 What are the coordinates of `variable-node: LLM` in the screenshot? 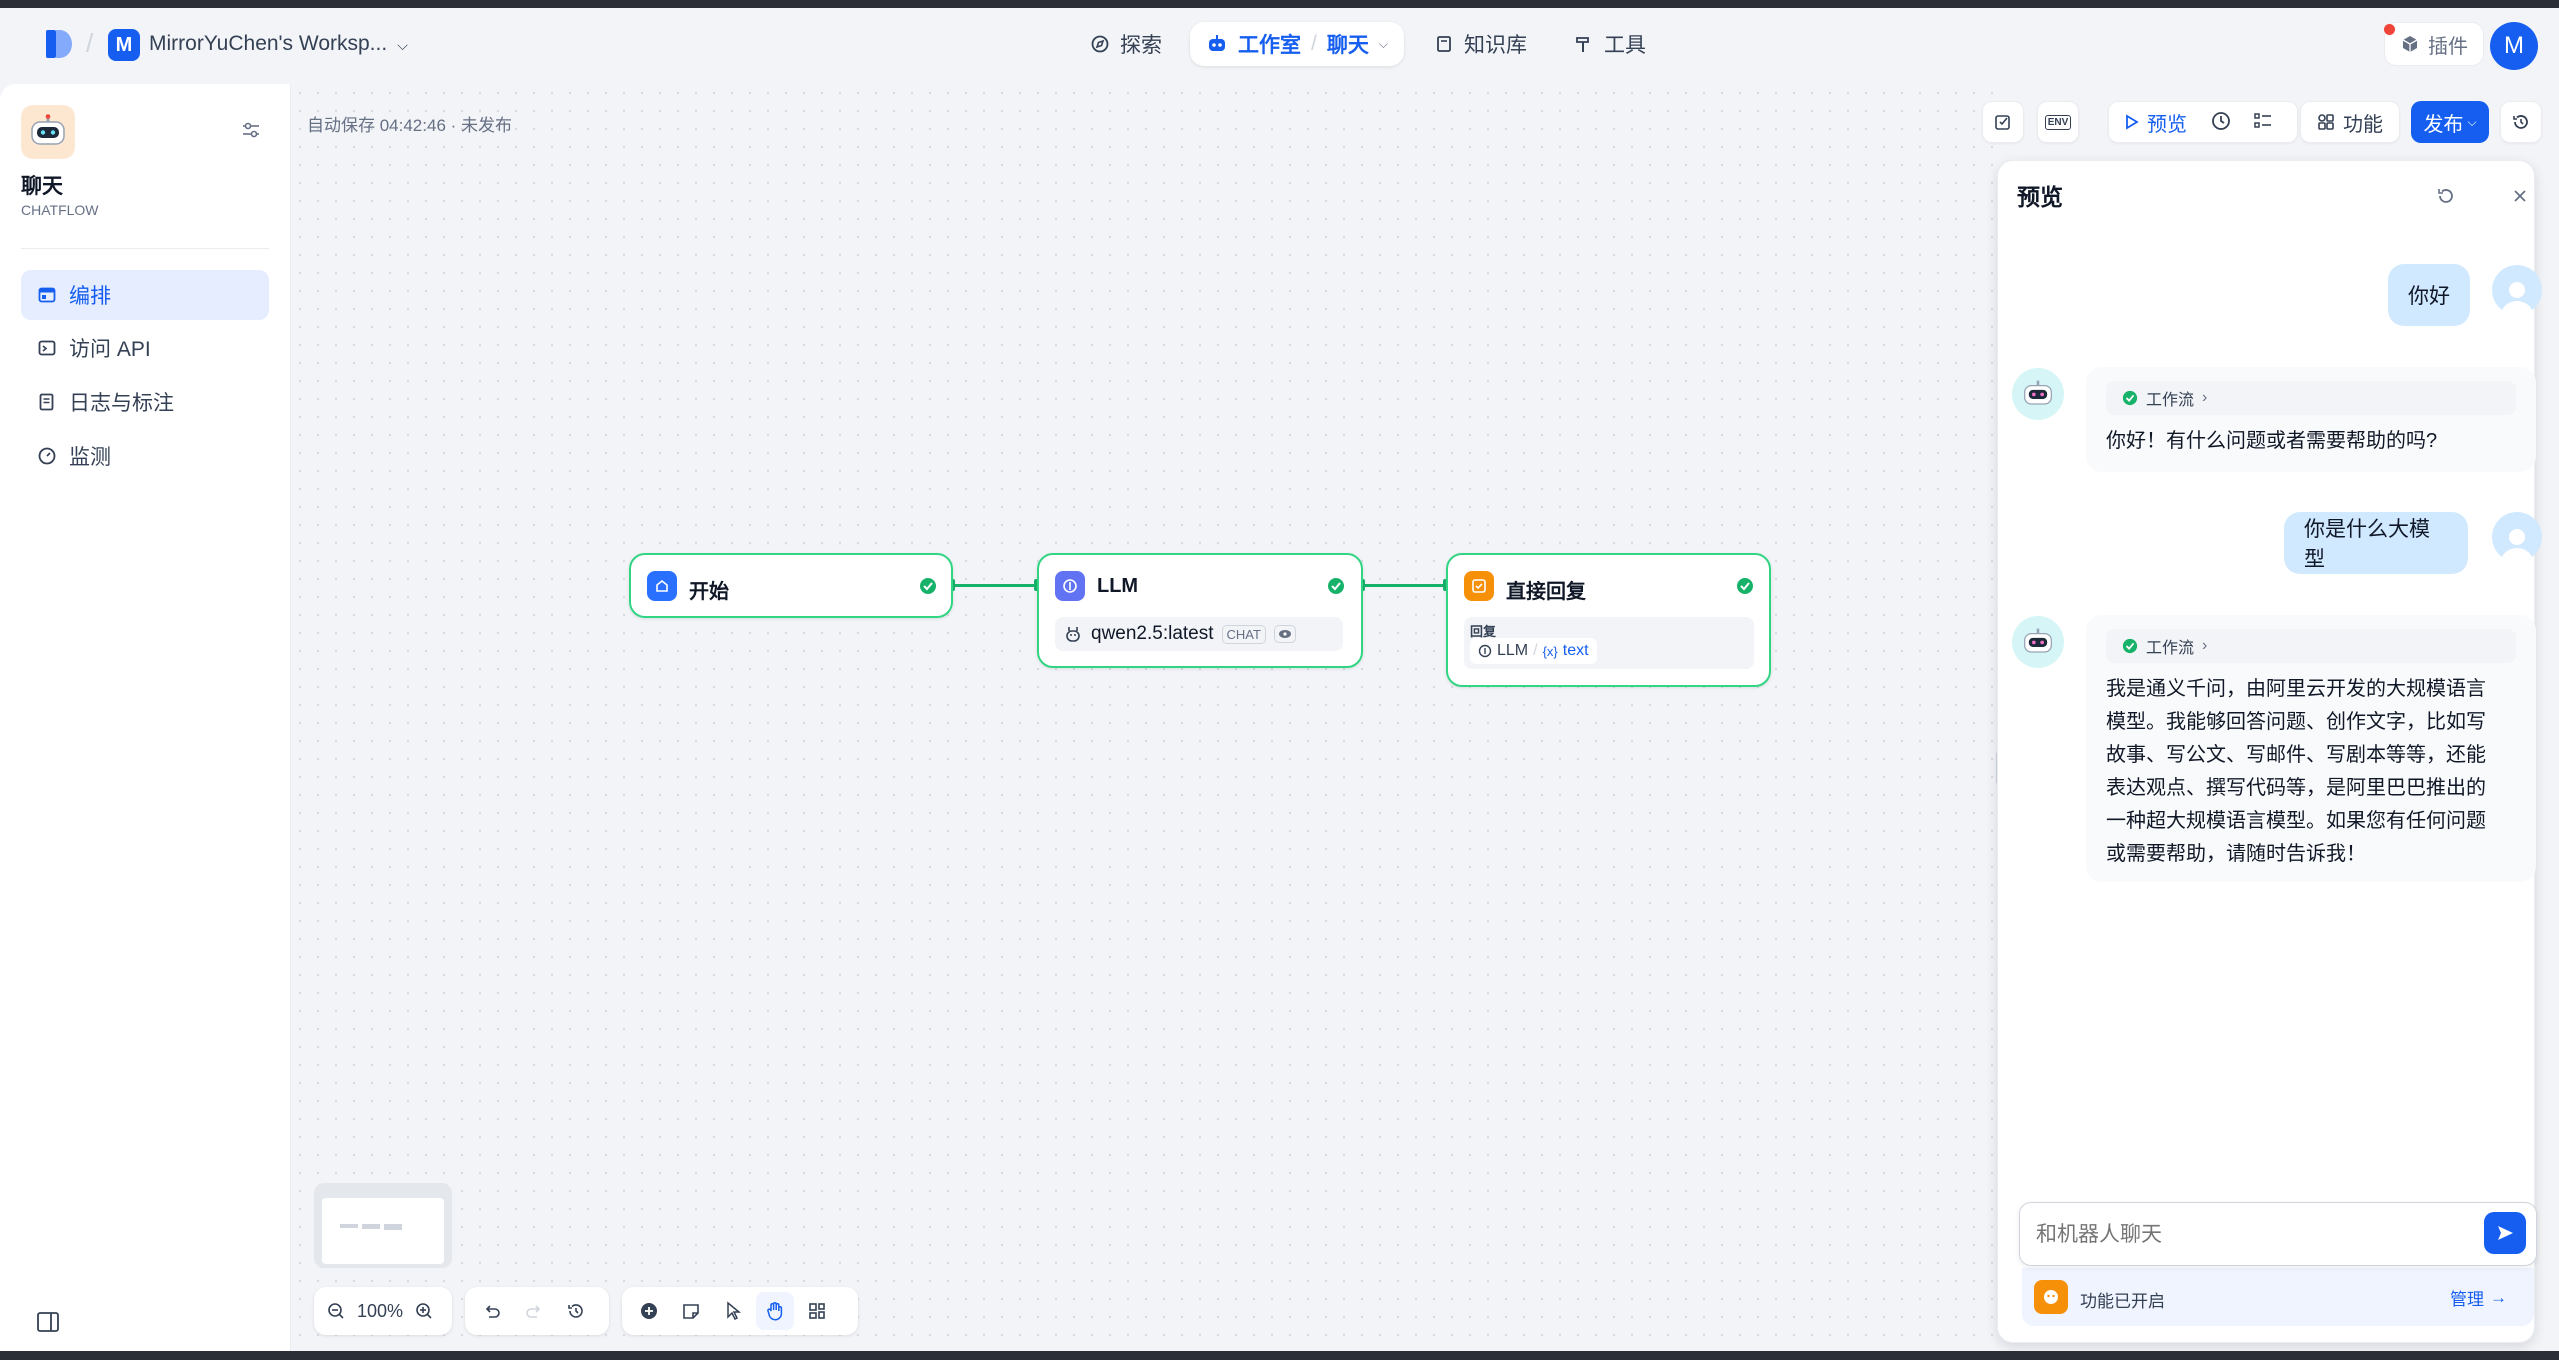 It's located at (1513, 650).